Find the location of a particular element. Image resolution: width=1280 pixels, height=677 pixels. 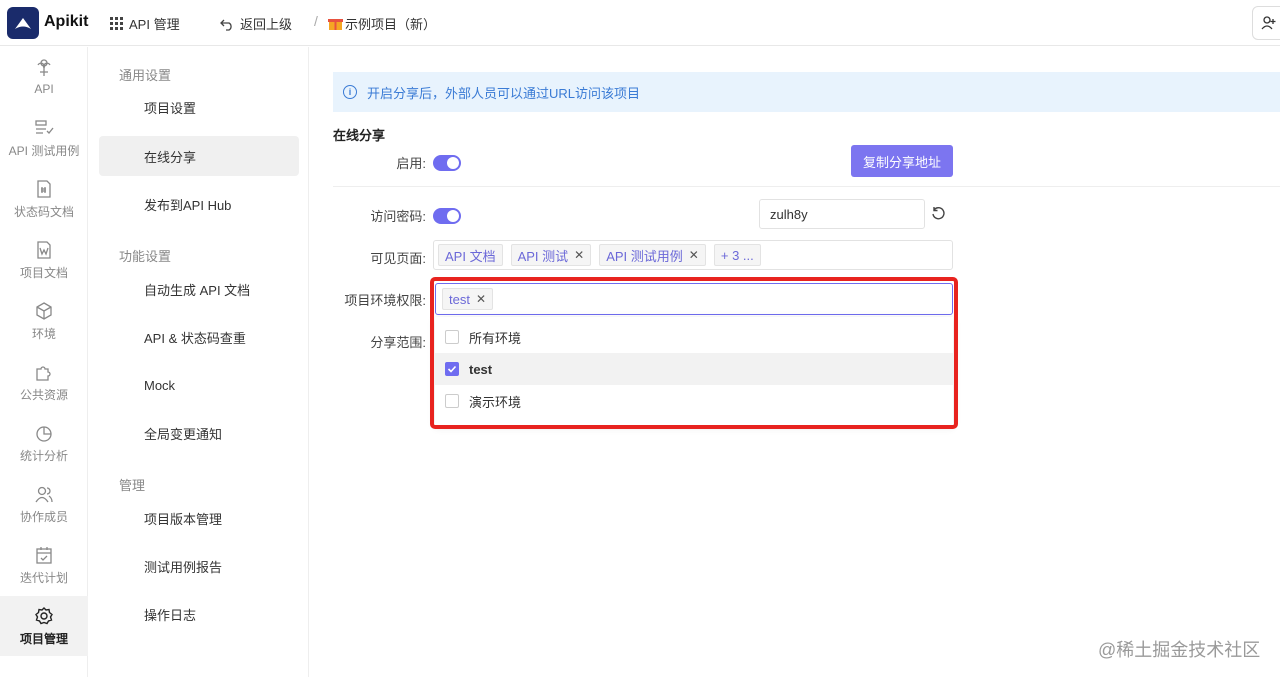

nav-item-test-case: API 测试用例 is located at coordinates (44, 138).